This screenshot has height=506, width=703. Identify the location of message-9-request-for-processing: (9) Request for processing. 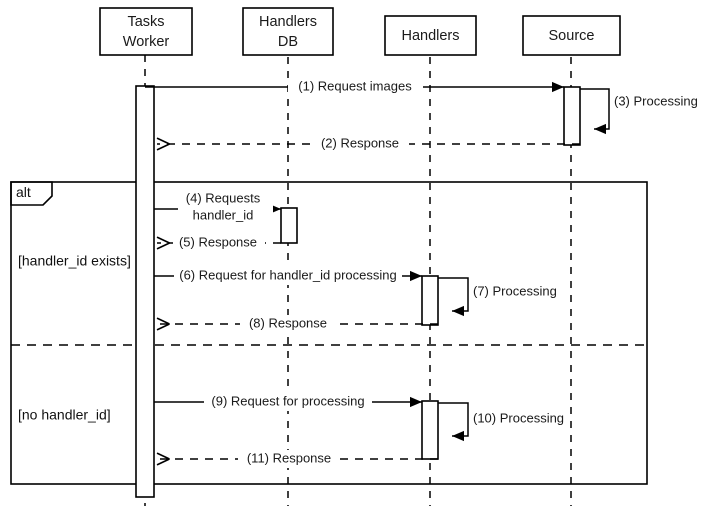
(288, 402).